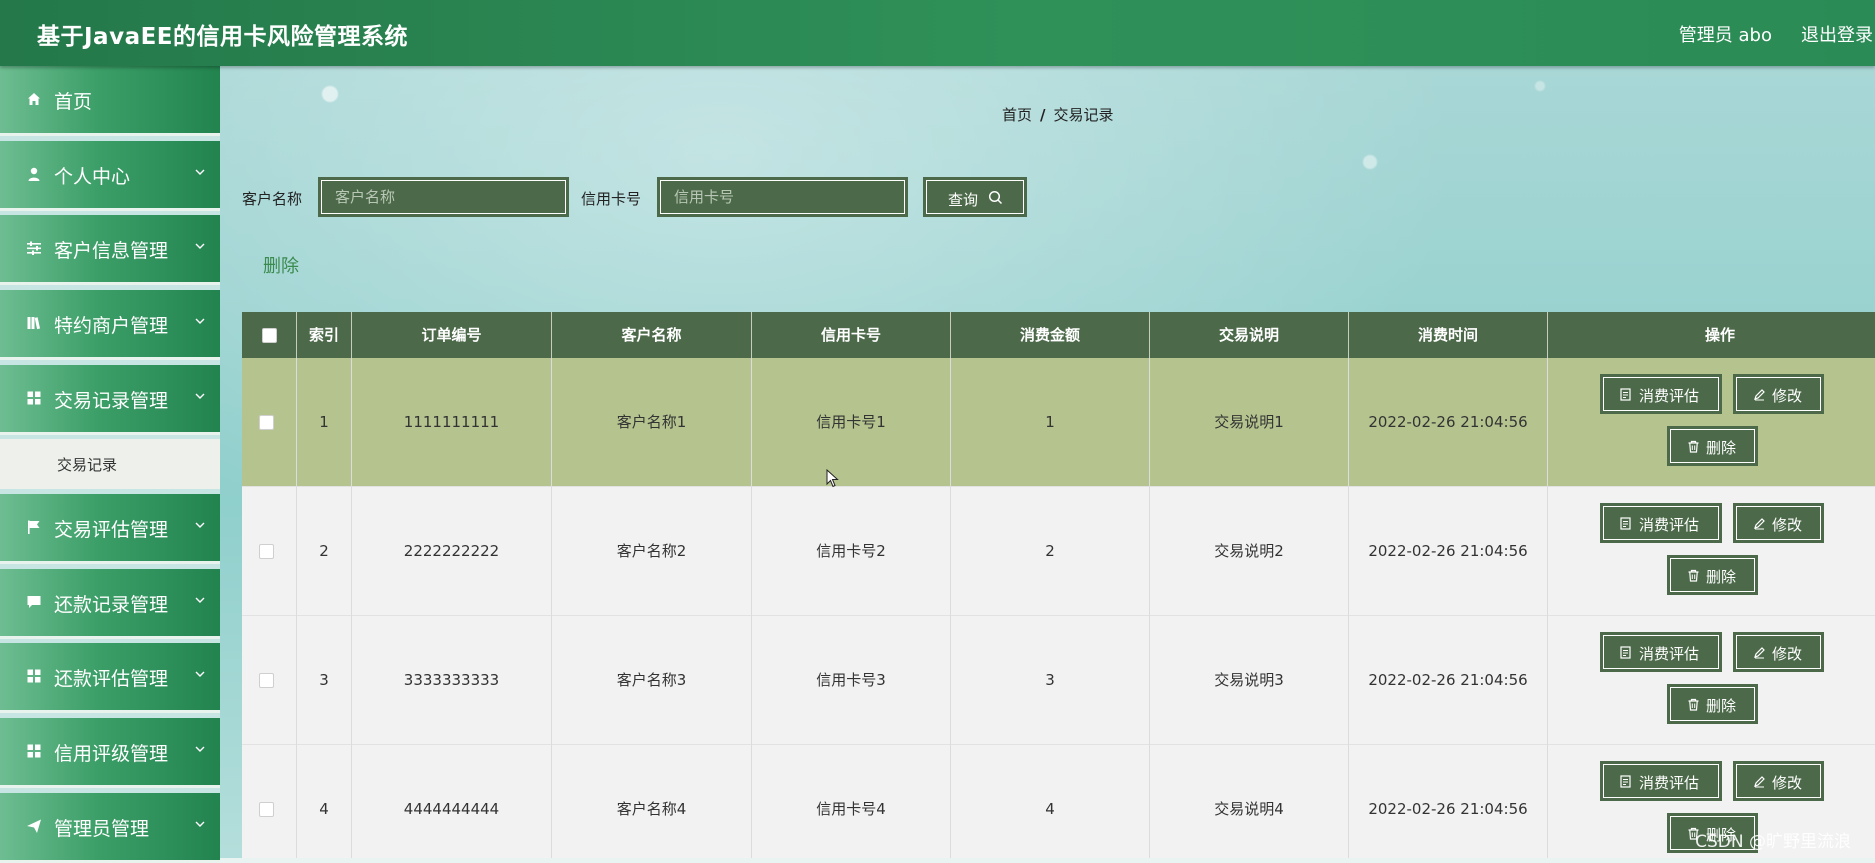 This screenshot has width=1875, height=863. What do you see at coordinates (73, 102) in the screenshot?
I see `sidebar-item-label: 首页` at bounding box center [73, 102].